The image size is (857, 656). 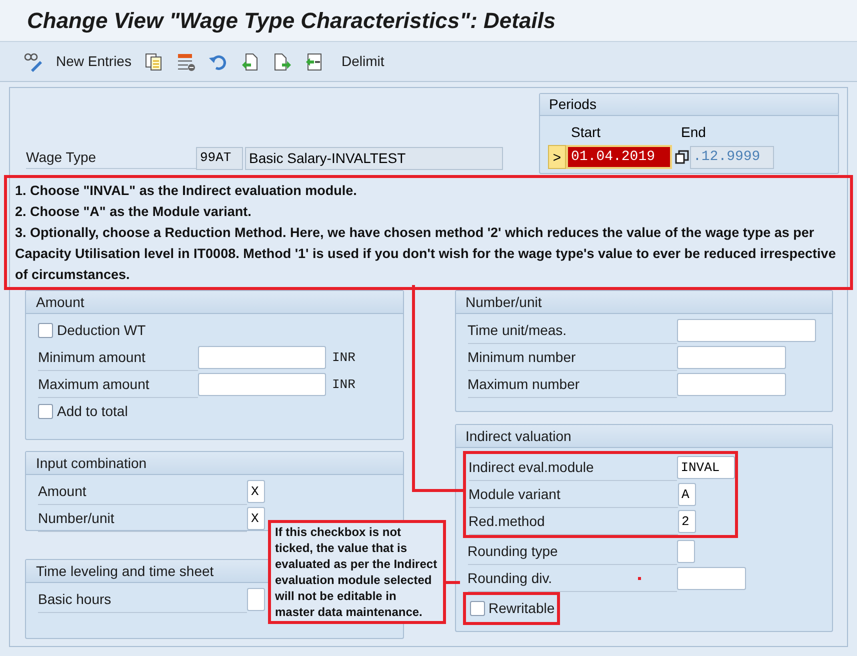 I want to click on group-title: Input combination, so click(x=214, y=463).